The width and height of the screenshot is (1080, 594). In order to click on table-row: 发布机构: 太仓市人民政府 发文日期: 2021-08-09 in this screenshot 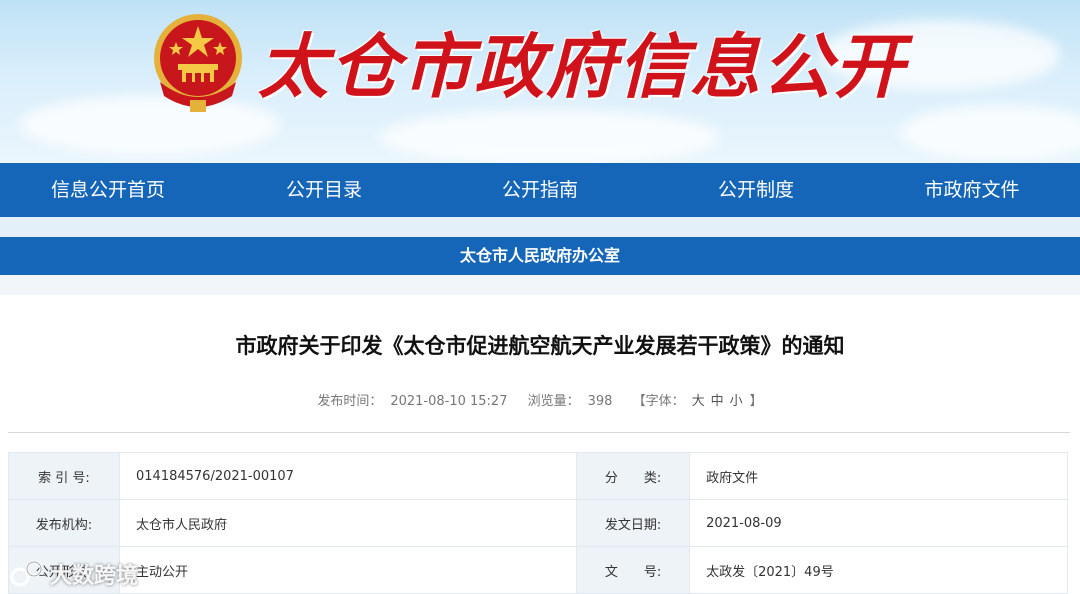, I will do `click(538, 523)`.